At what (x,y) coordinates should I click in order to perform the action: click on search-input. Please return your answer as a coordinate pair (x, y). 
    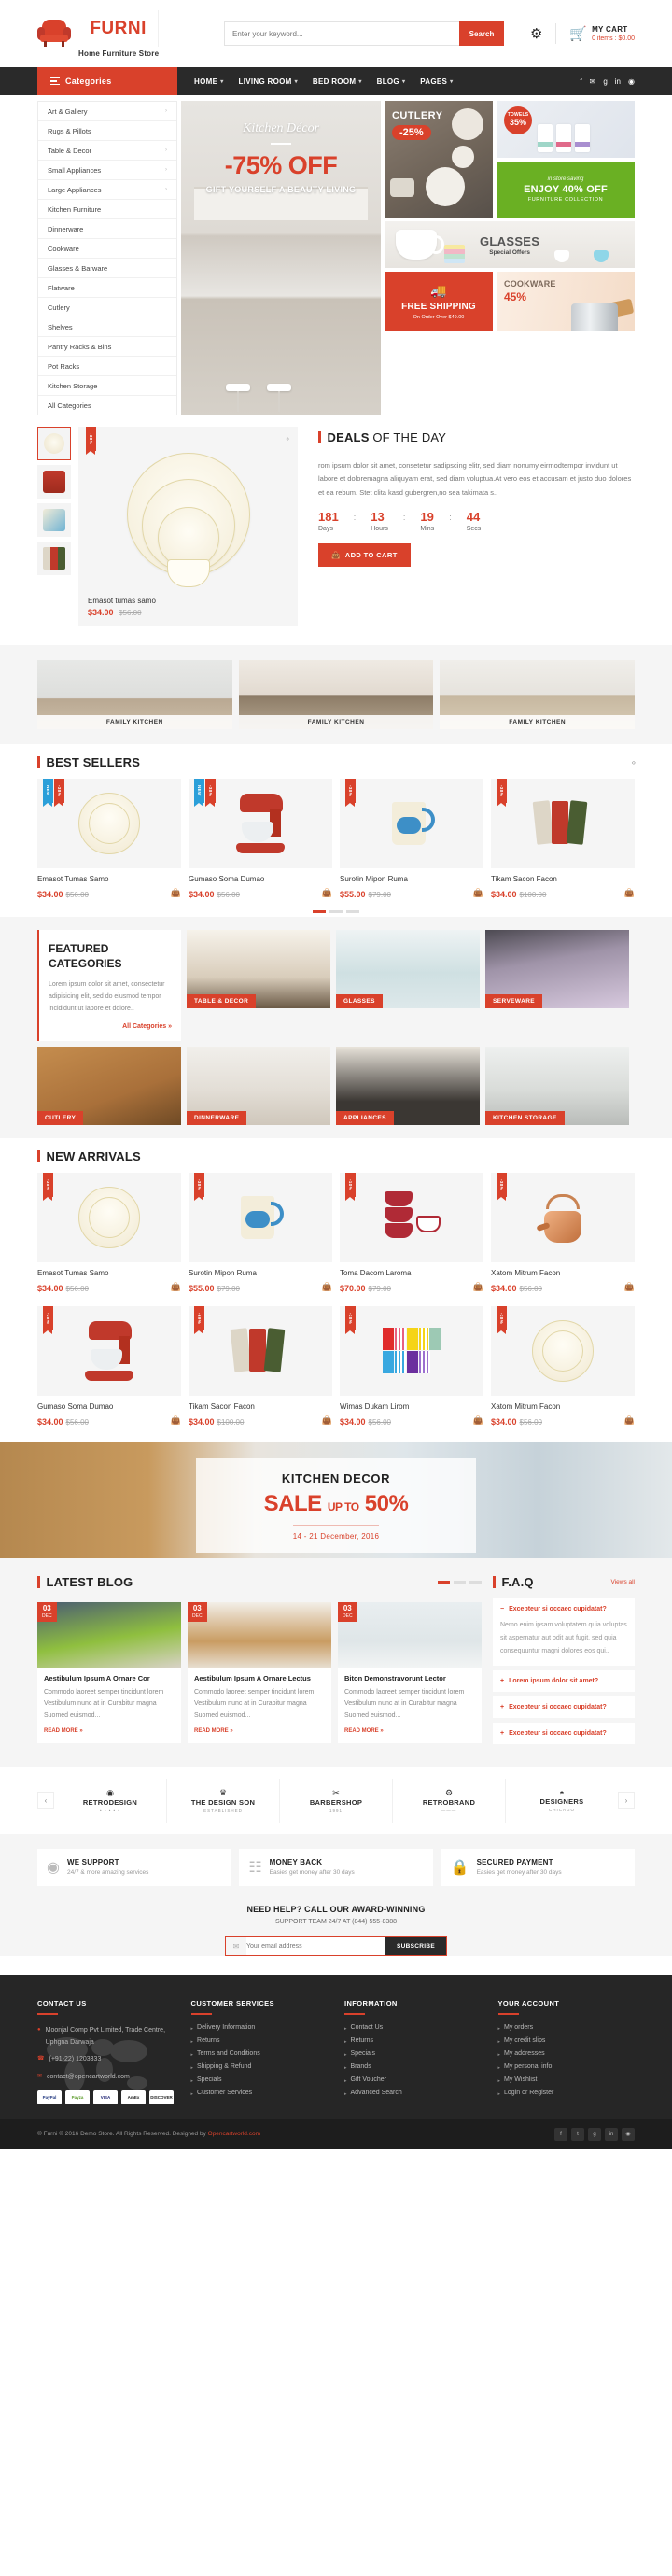
    Looking at the image, I should click on (341, 33).